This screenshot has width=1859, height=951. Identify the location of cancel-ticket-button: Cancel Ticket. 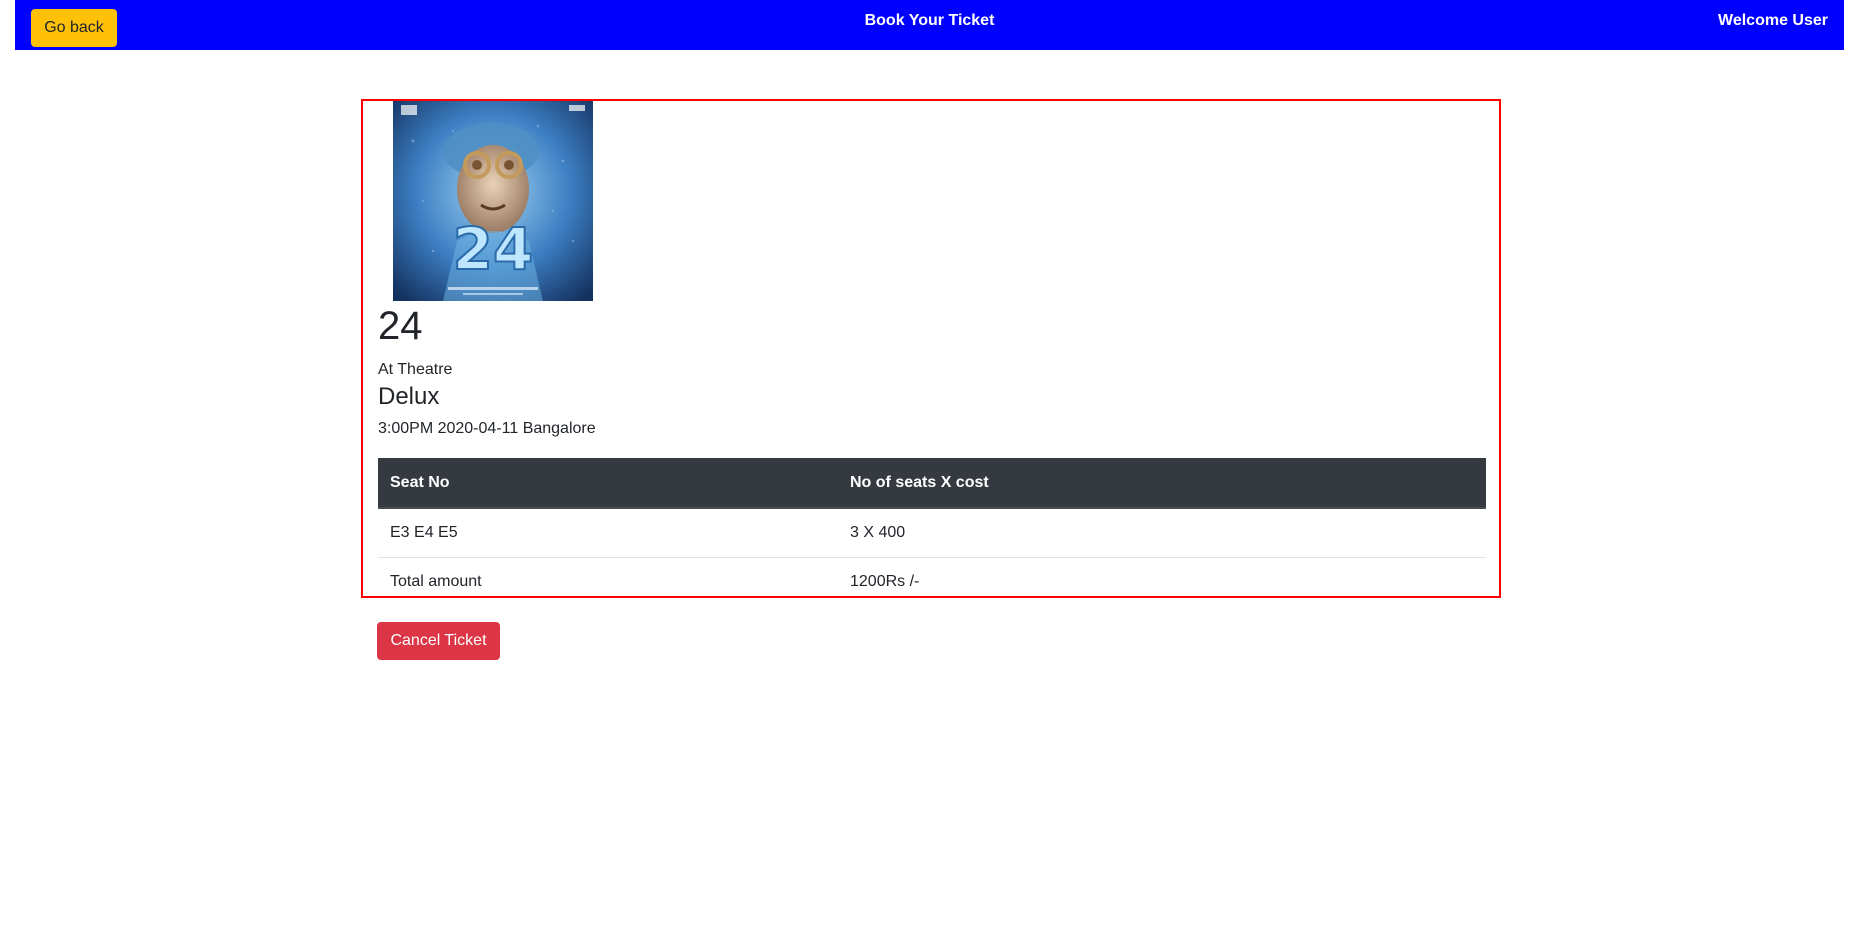
(438, 641).